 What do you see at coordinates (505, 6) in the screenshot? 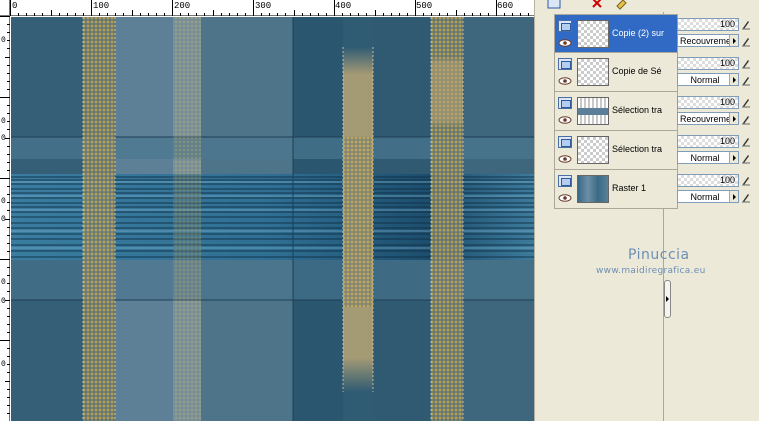
I see `ruler-label: 600` at bounding box center [505, 6].